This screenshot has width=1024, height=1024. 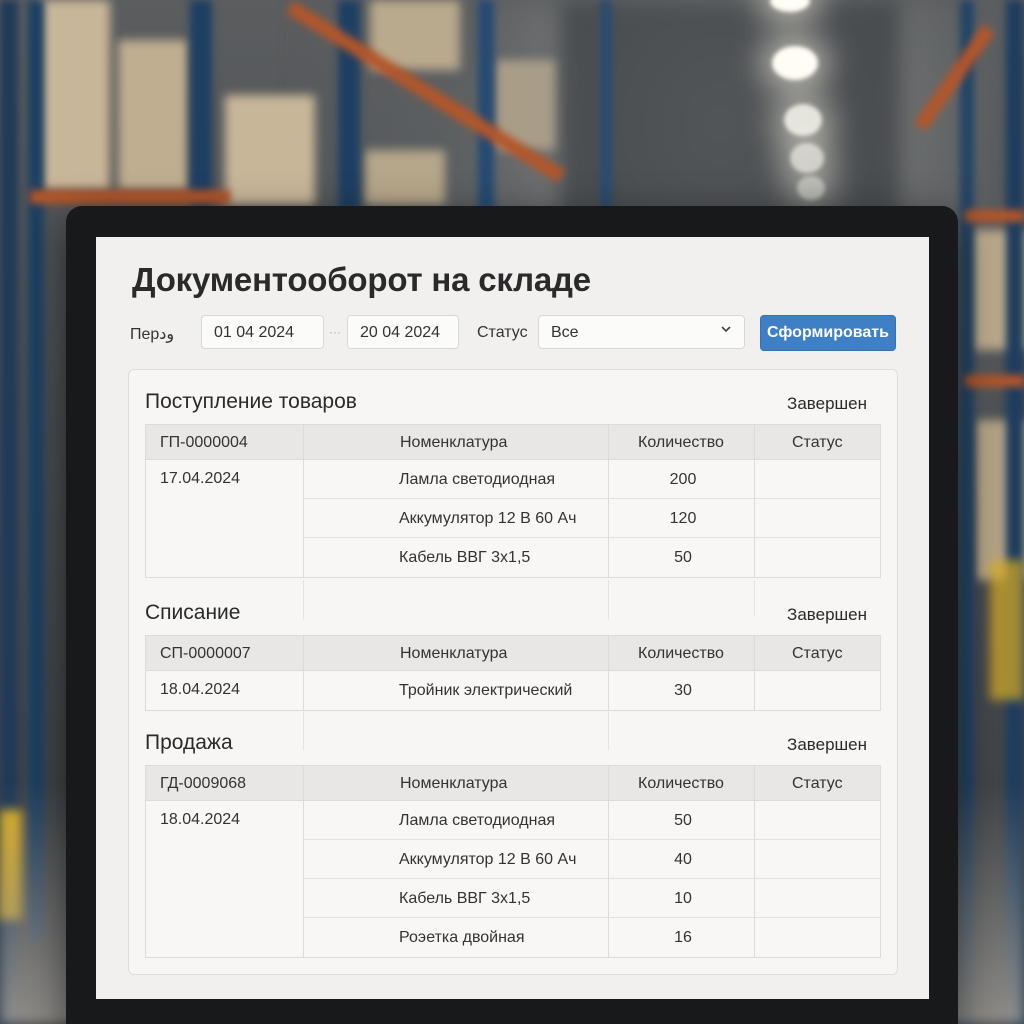 I want to click on status-label: Статус, so click(x=502, y=332).